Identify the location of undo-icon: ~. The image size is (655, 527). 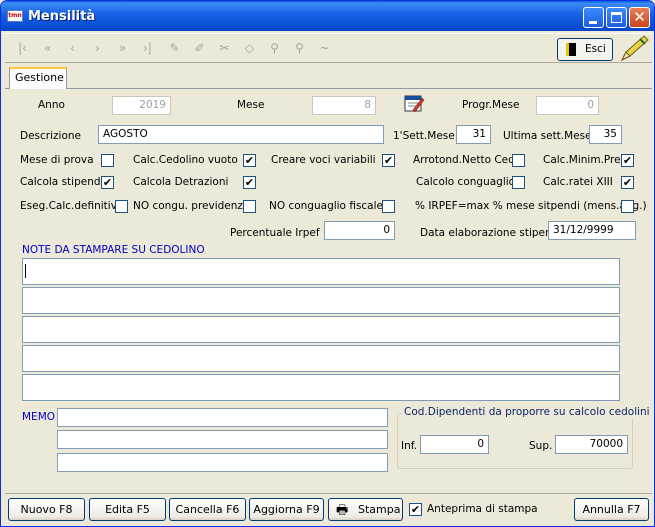
(324, 48).